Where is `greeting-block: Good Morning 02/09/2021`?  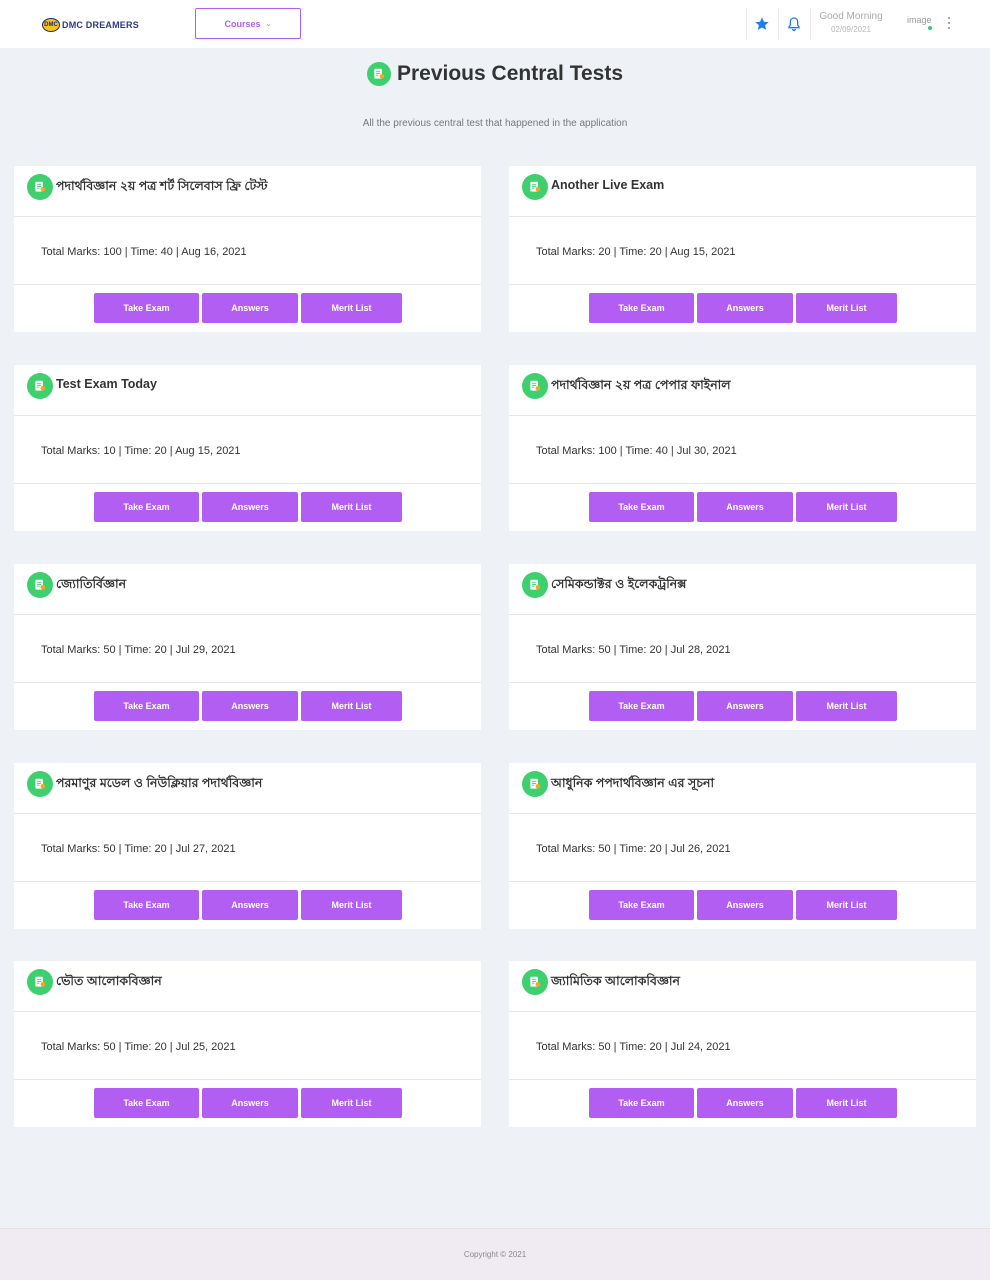 greeting-block: Good Morning 02/09/2021 is located at coordinates (851, 22).